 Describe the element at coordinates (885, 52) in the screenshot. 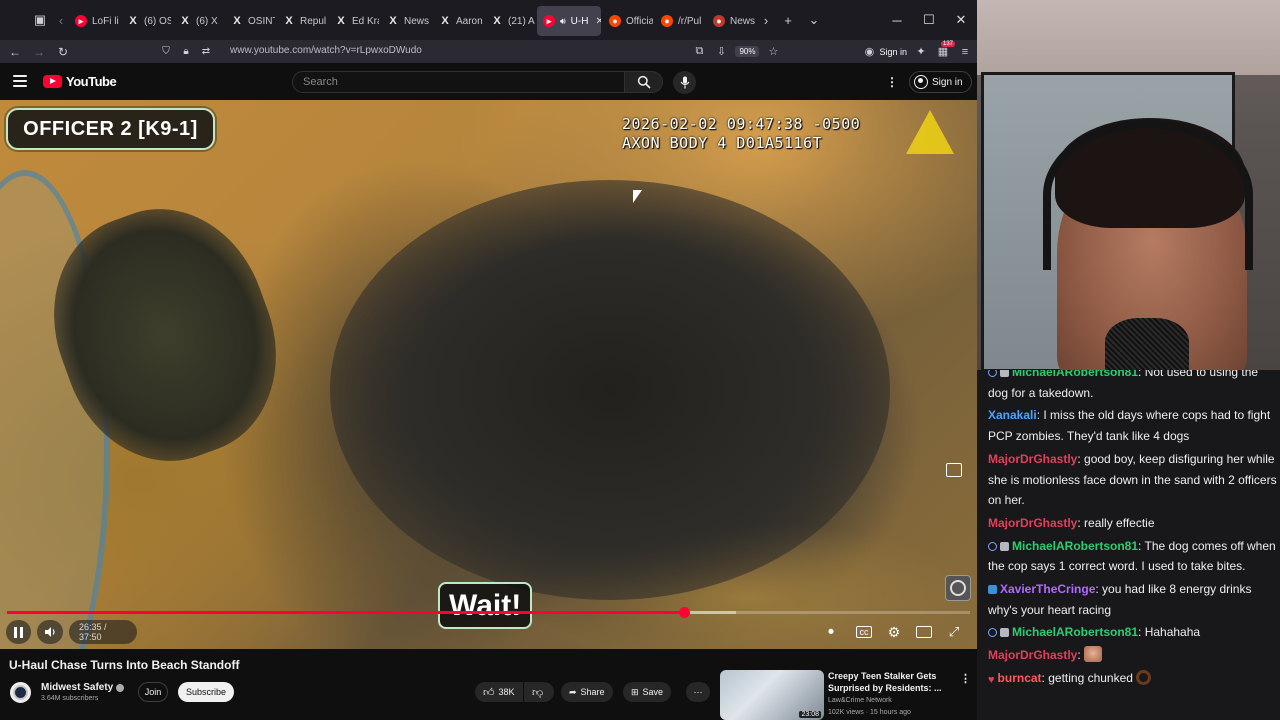

I see `firefox-account-button: ◉ Sign in` at that location.